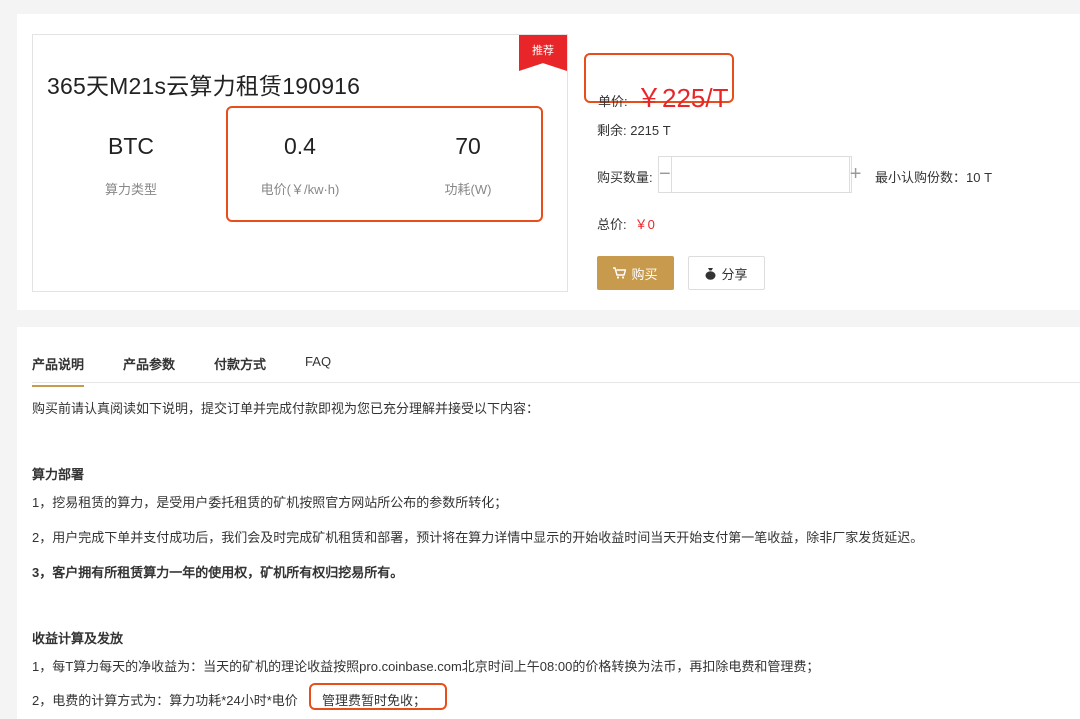  What do you see at coordinates (665, 174) in the screenshot?
I see `decrease-button: −` at bounding box center [665, 174].